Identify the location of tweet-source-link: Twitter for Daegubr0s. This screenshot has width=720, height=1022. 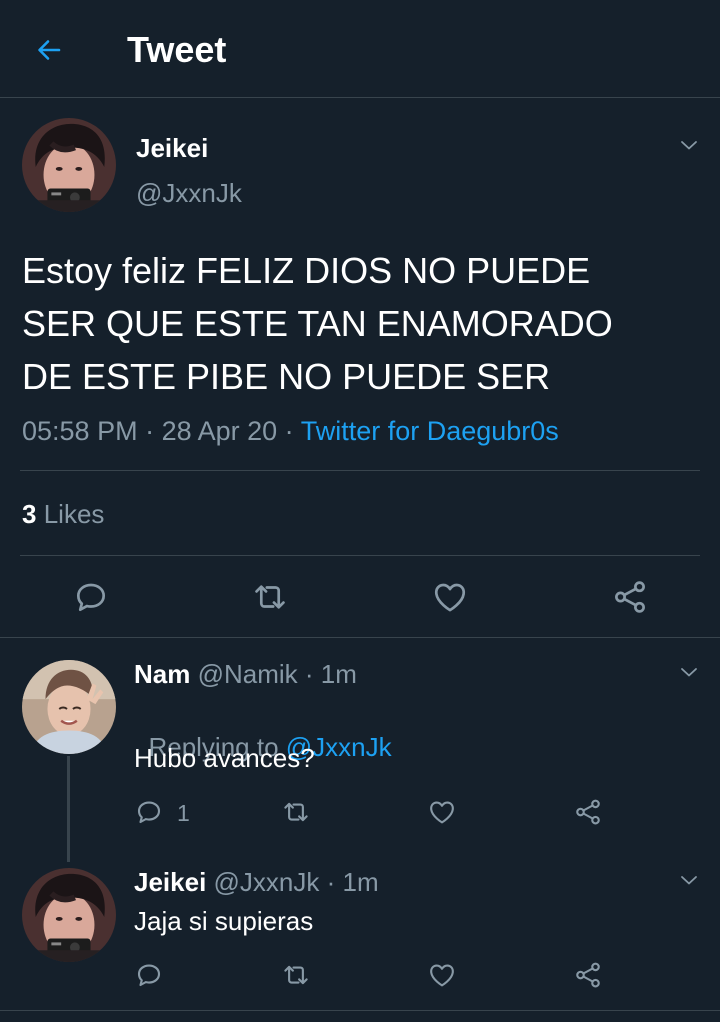
(430, 431).